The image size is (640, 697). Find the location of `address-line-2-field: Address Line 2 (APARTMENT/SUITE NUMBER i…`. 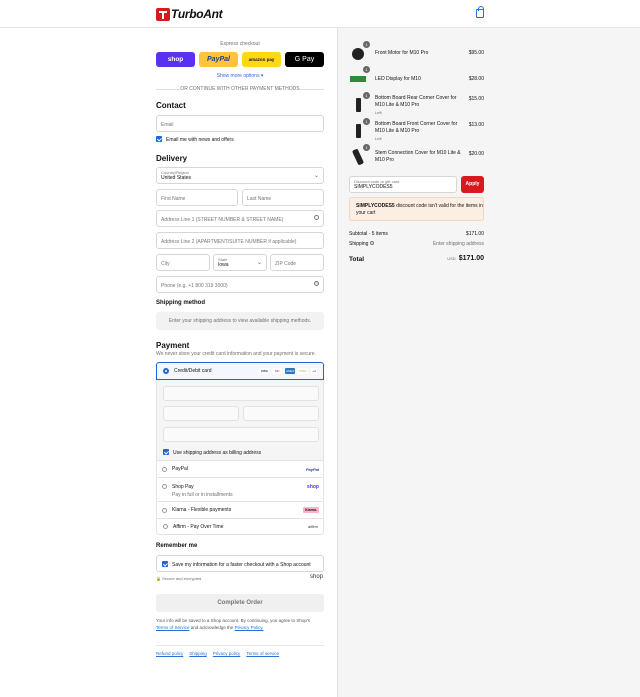

address-line-2-field: Address Line 2 (APARTMENT/SUITE NUMBER i… is located at coordinates (240, 240).